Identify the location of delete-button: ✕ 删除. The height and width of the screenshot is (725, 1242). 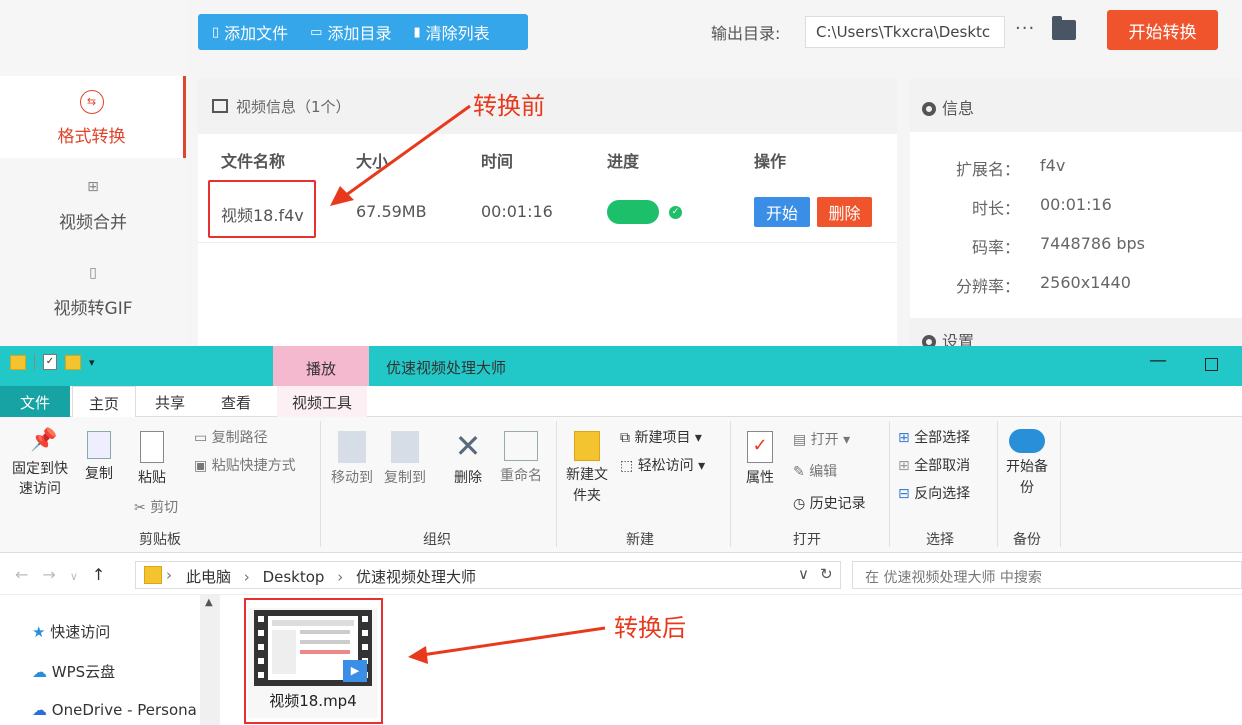
(468, 458).